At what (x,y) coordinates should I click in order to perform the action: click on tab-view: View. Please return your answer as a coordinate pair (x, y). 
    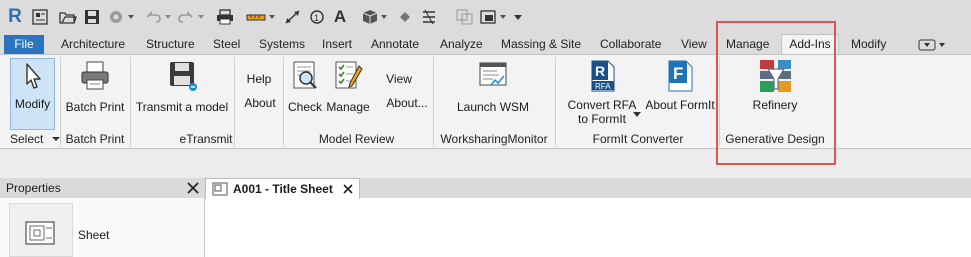
    Looking at the image, I should click on (694, 44).